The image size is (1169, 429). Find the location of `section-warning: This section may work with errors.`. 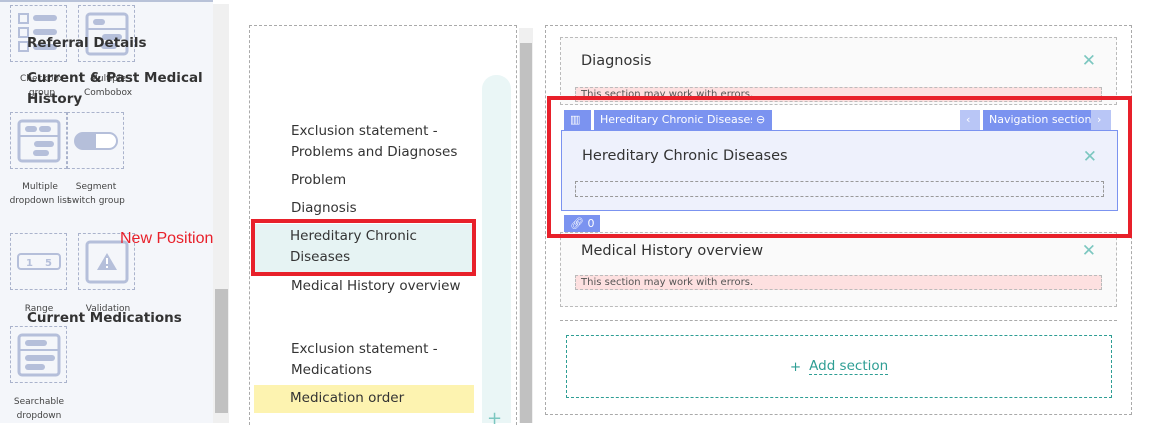

section-warning: This section may work with errors. is located at coordinates (838, 282).